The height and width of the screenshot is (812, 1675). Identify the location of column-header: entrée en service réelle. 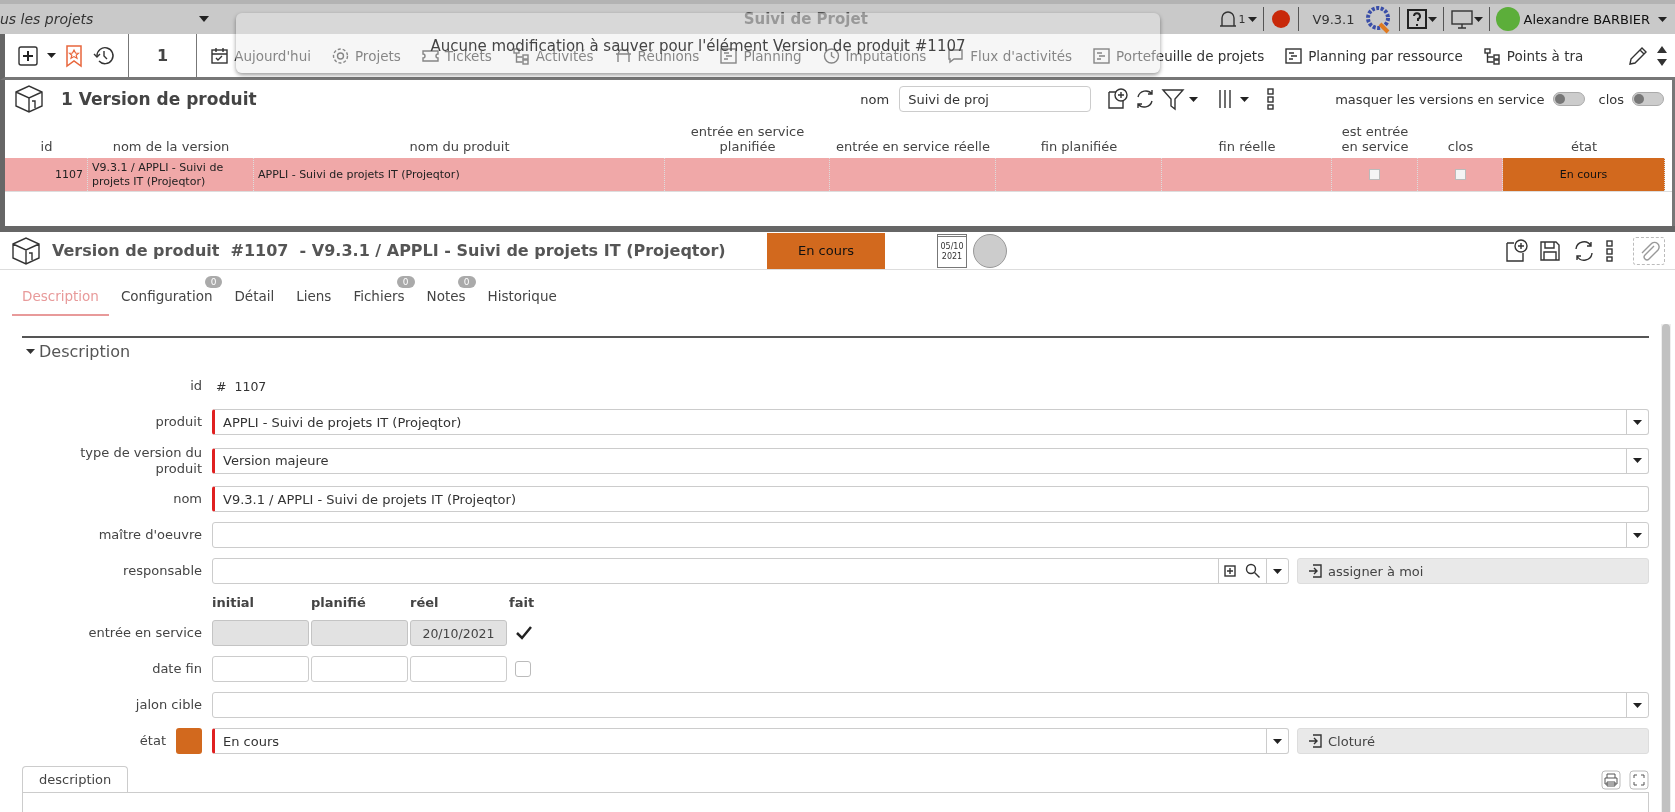
(913, 138).